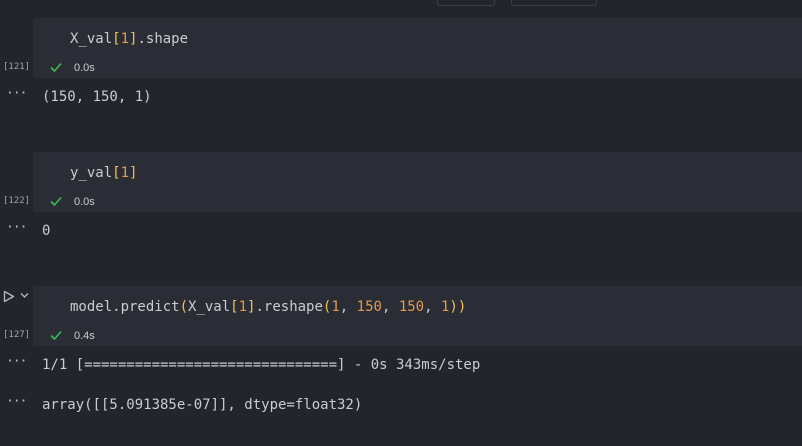 The width and height of the screenshot is (802, 446). What do you see at coordinates (24, 295) in the screenshot?
I see `chevron-down-icon` at bounding box center [24, 295].